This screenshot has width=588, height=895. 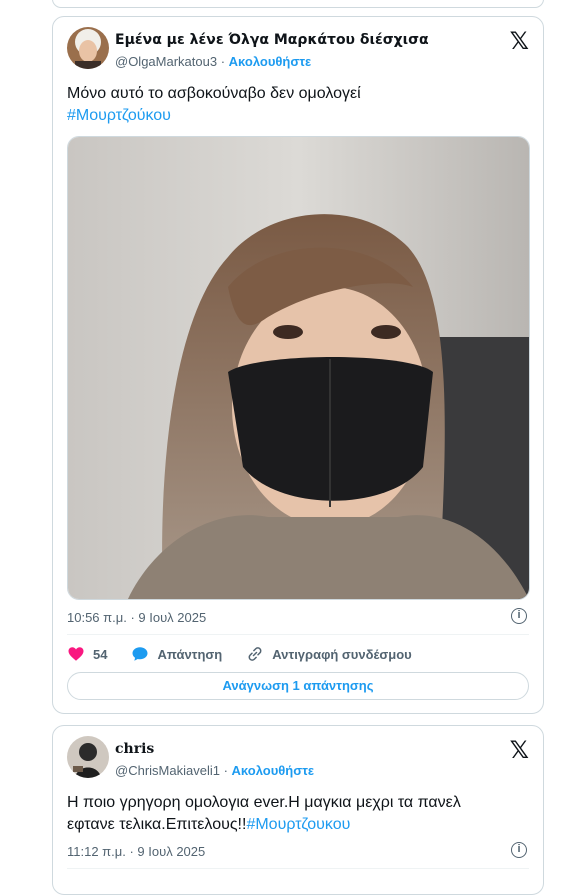 What do you see at coordinates (76, 654) in the screenshot?
I see `heart-icon` at bounding box center [76, 654].